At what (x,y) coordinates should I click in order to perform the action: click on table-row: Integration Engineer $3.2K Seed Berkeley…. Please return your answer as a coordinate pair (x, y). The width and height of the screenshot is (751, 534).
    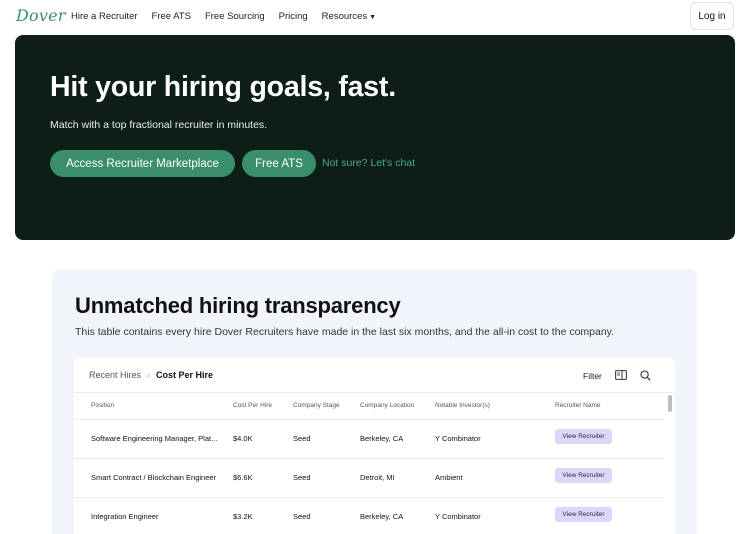
    Looking at the image, I should click on (369, 515).